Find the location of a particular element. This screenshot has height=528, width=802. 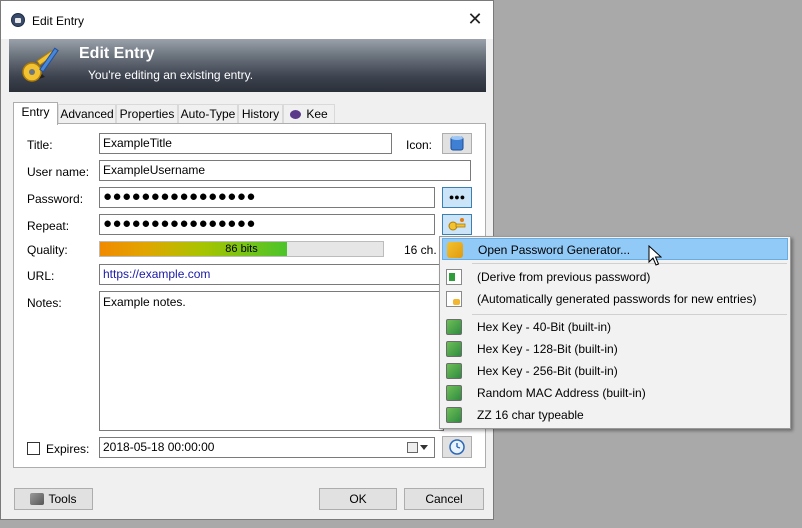

reveal-password-button: ●●● is located at coordinates (457, 197).